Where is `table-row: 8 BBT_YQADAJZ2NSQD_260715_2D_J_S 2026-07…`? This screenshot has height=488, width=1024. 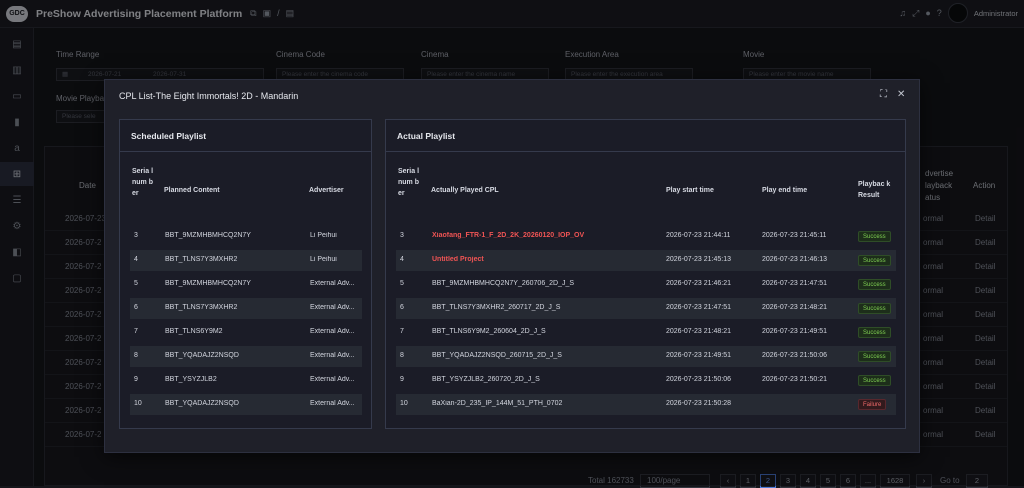 table-row: 8 BBT_YQADAJZ2NSQD_260715_2D_J_S 2026-07… is located at coordinates (646, 356).